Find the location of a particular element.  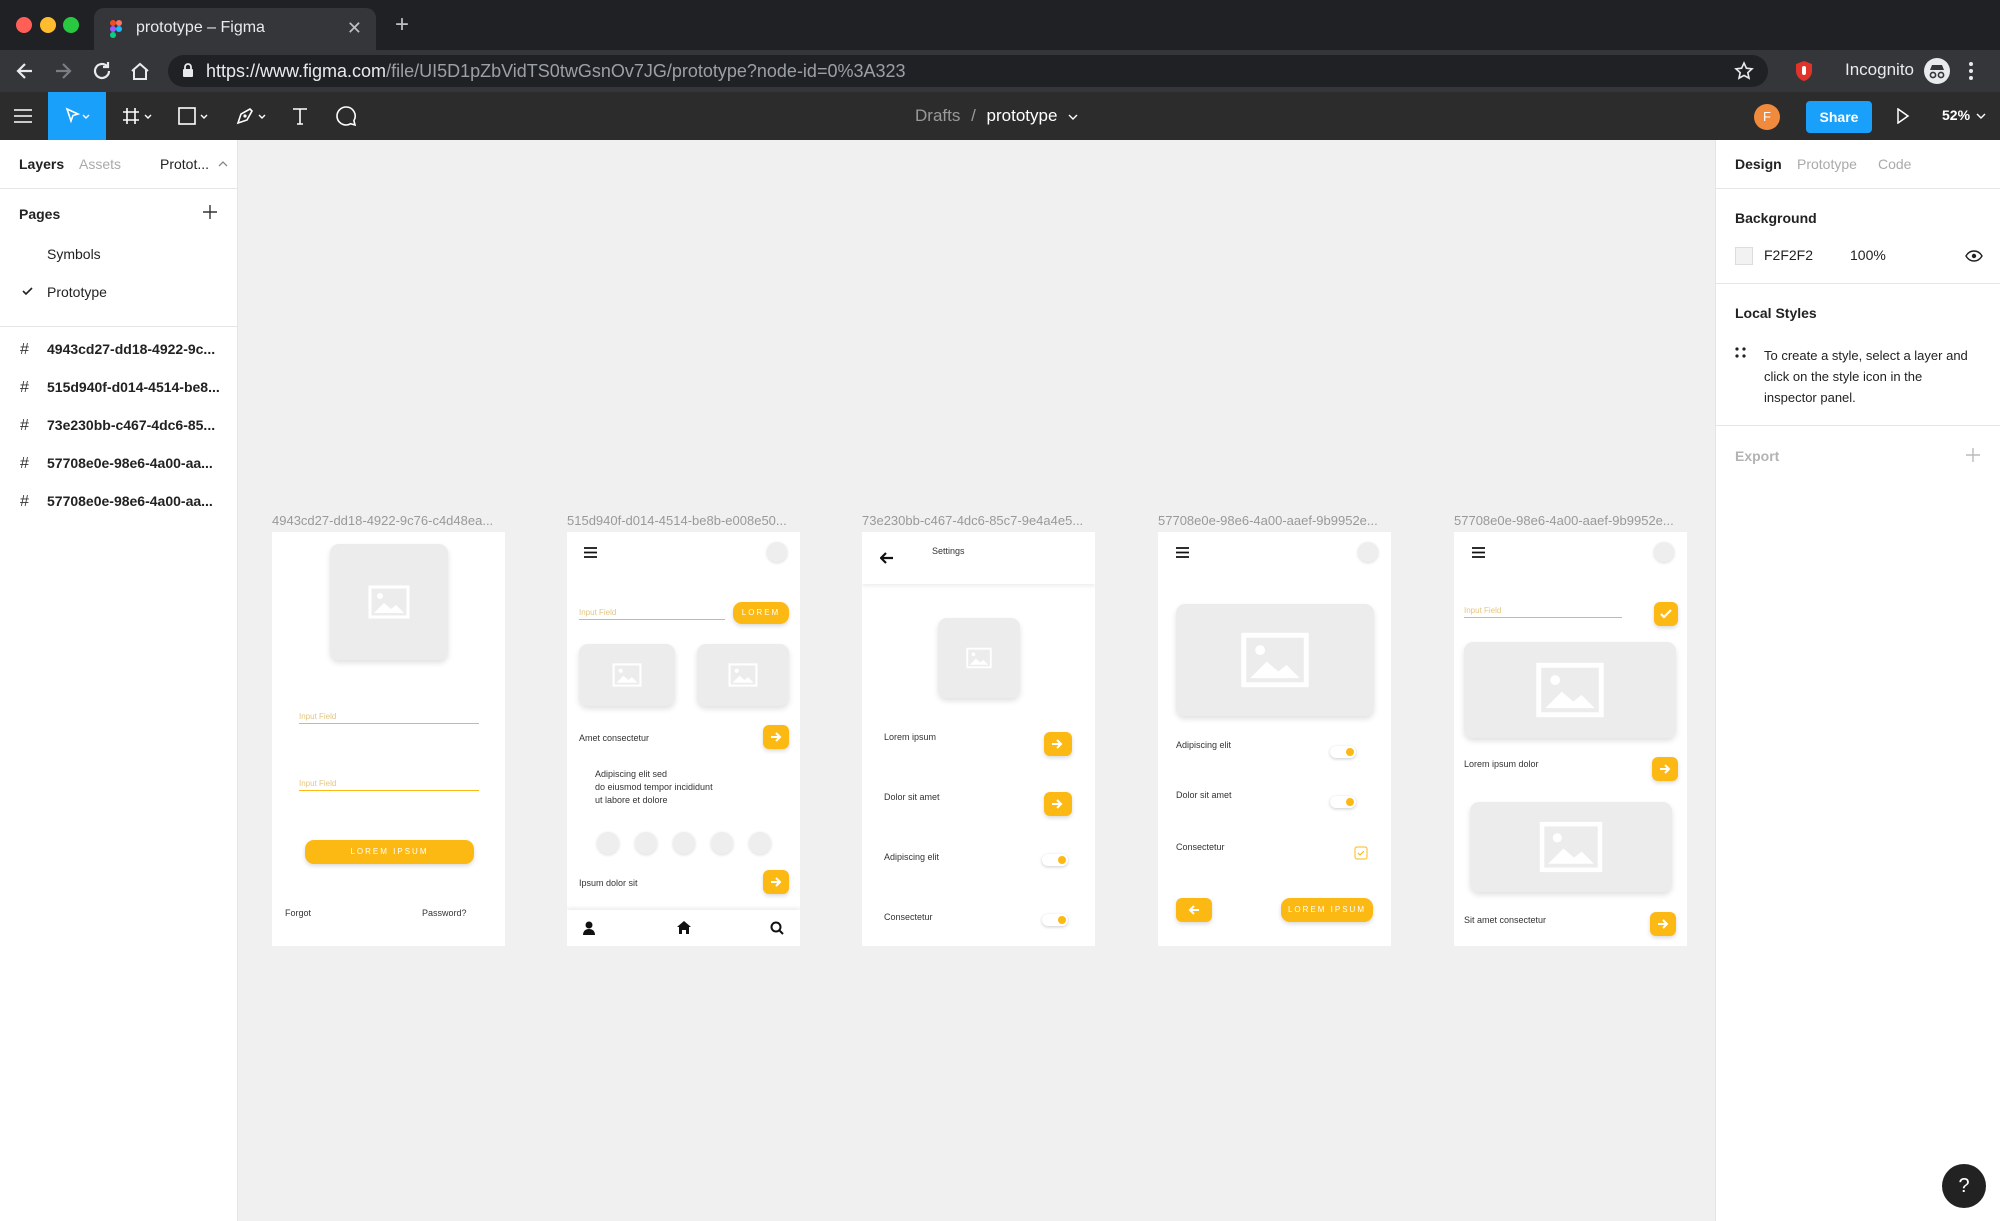

back-icon is located at coordinates (25, 71).